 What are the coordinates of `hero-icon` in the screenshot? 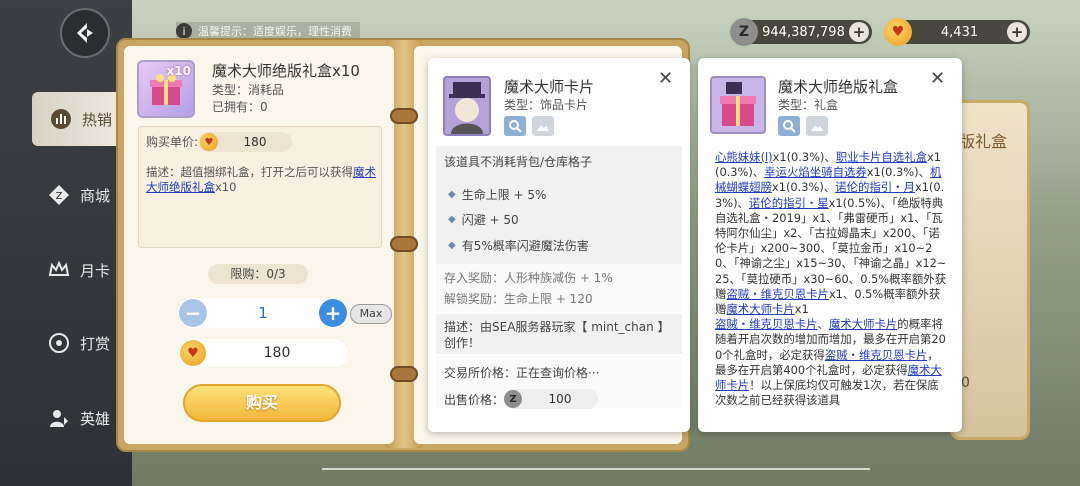 It's located at (59, 418).